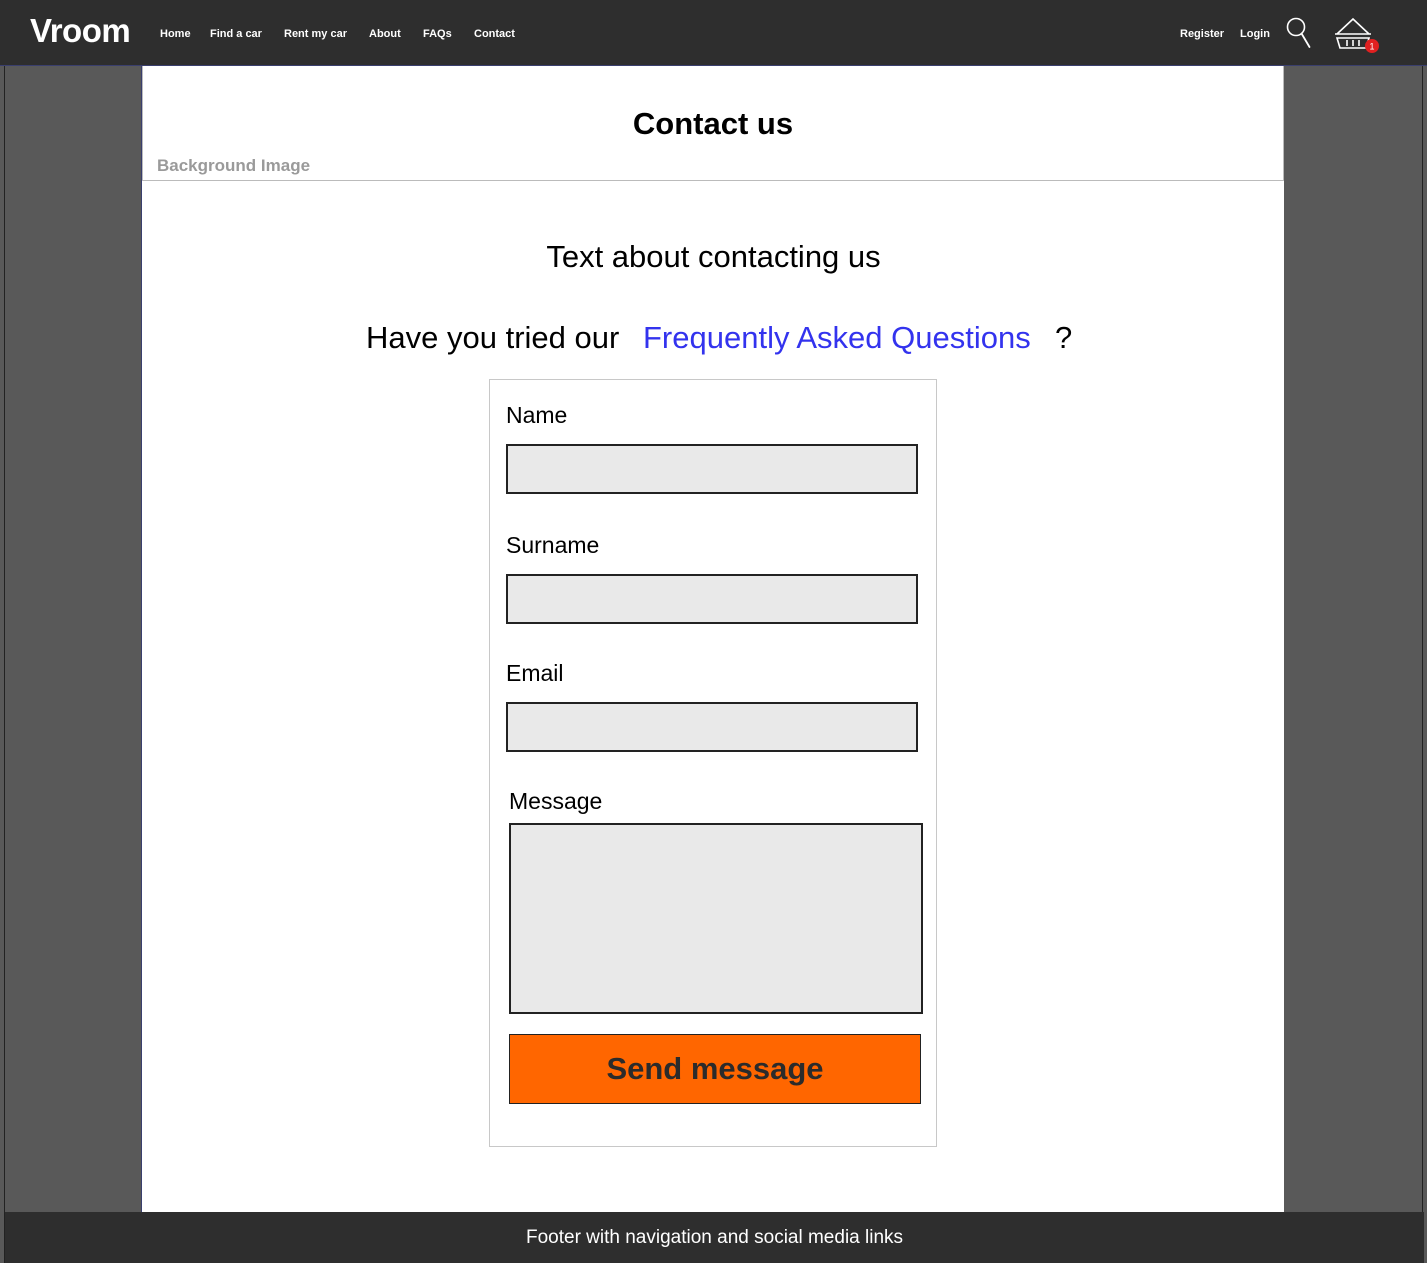  What do you see at coordinates (4, 664) in the screenshot?
I see `frame-left-line` at bounding box center [4, 664].